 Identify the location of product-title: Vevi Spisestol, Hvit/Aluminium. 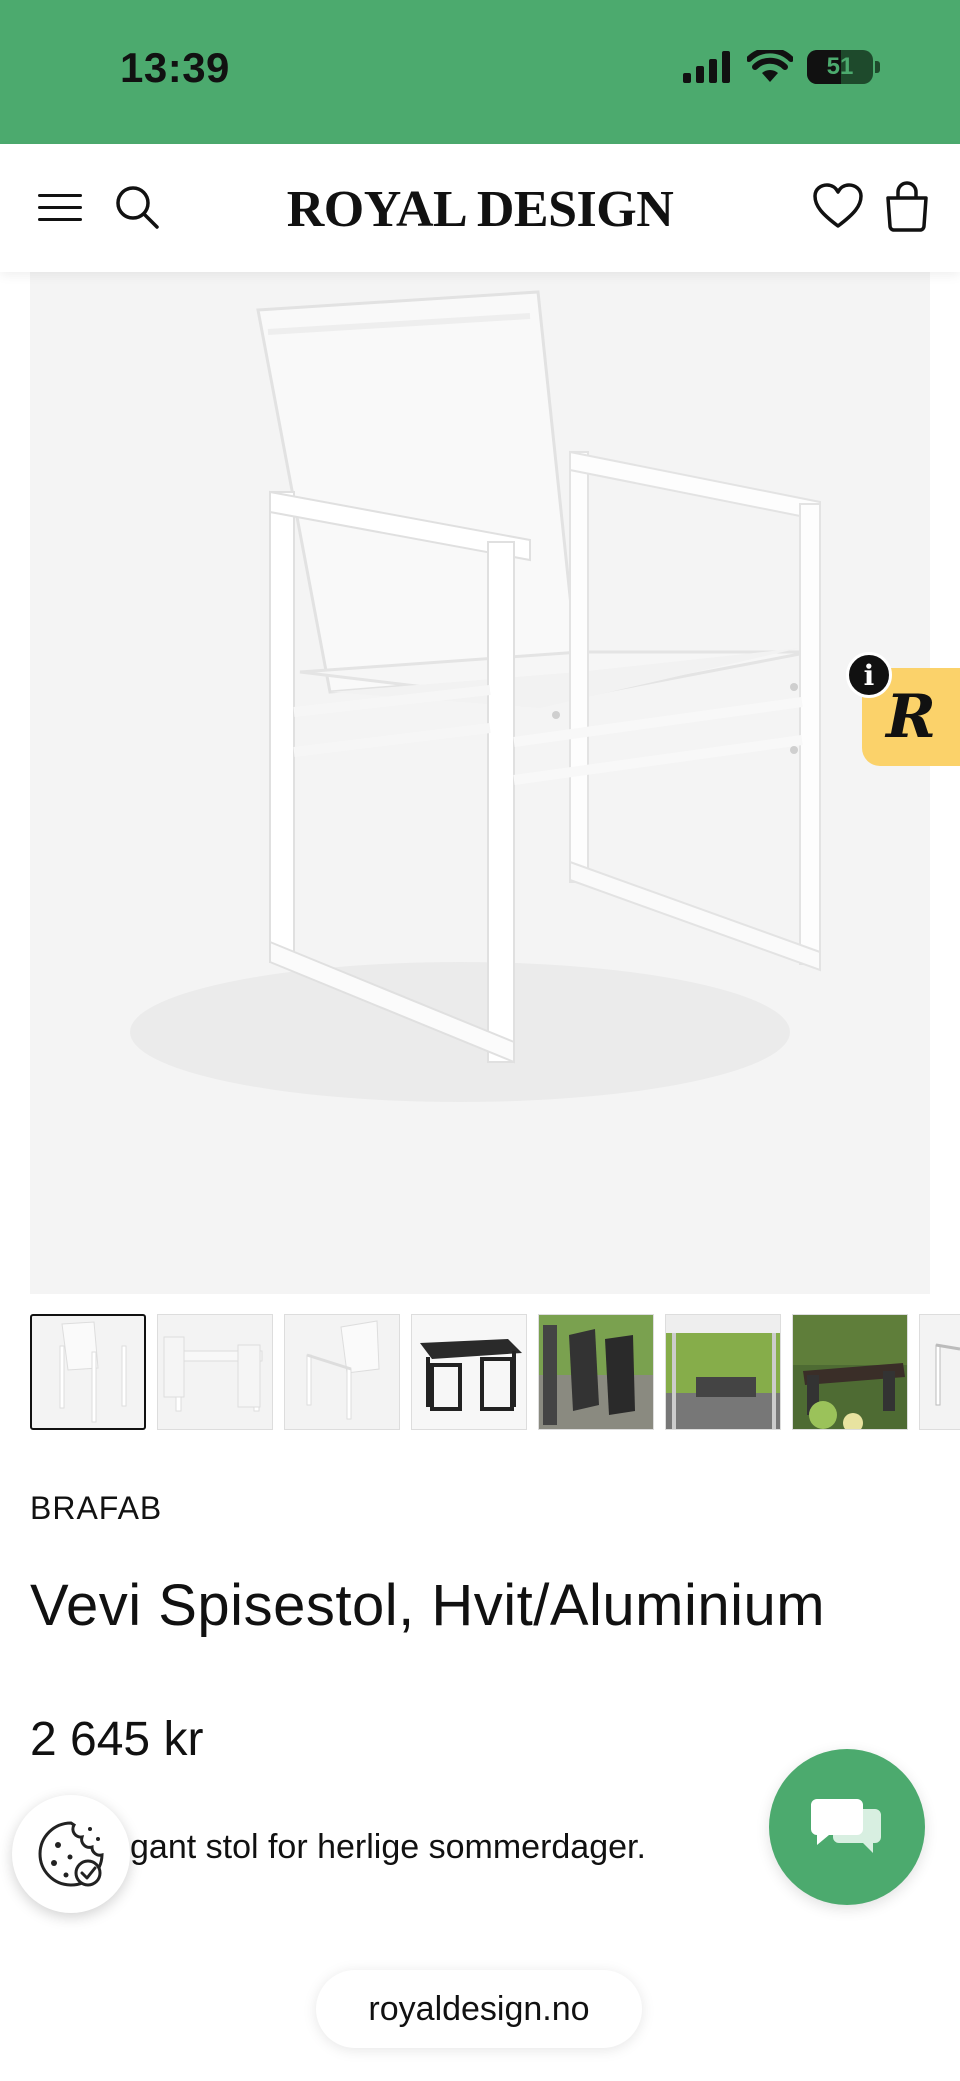
(428, 1605).